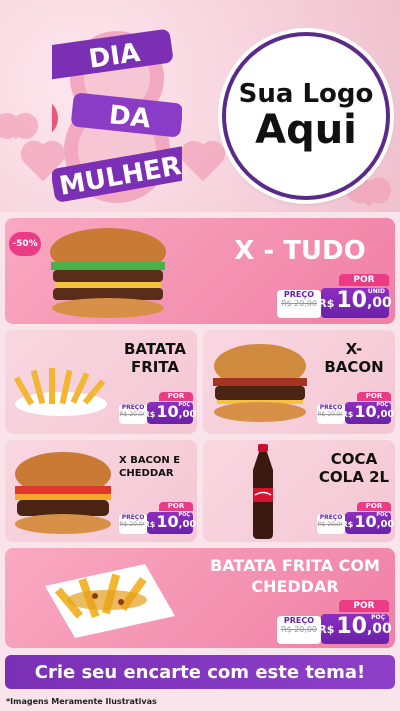 This screenshot has width=400, height=711. What do you see at coordinates (110, 601) in the screenshot?
I see `fries-cheddar-image` at bounding box center [110, 601].